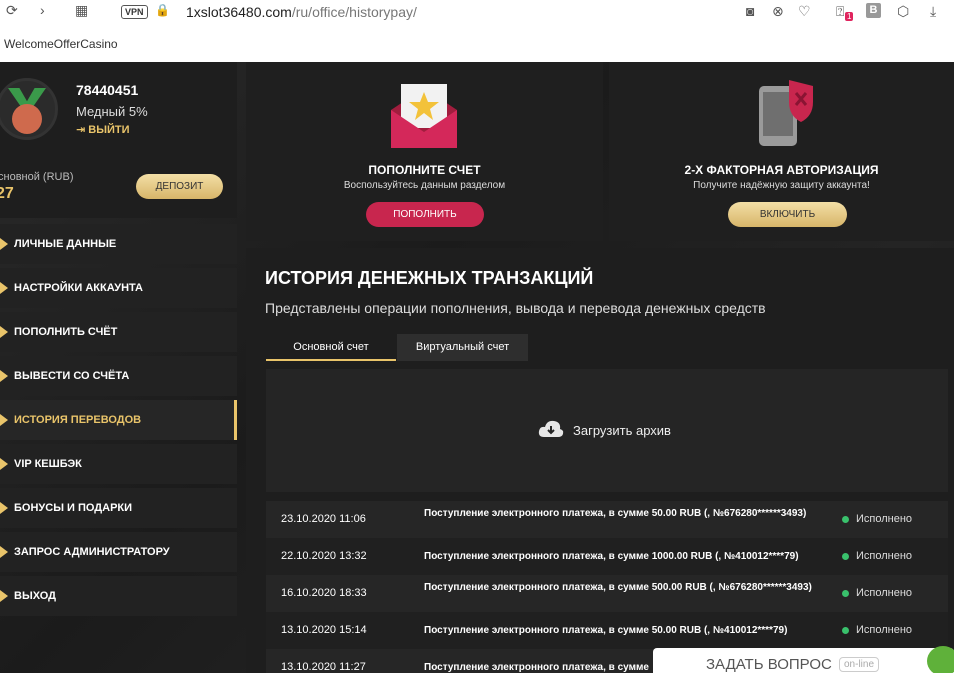 The height and width of the screenshot is (673, 954). What do you see at coordinates (551, 428) in the screenshot?
I see `cloud-download-icon` at bounding box center [551, 428].